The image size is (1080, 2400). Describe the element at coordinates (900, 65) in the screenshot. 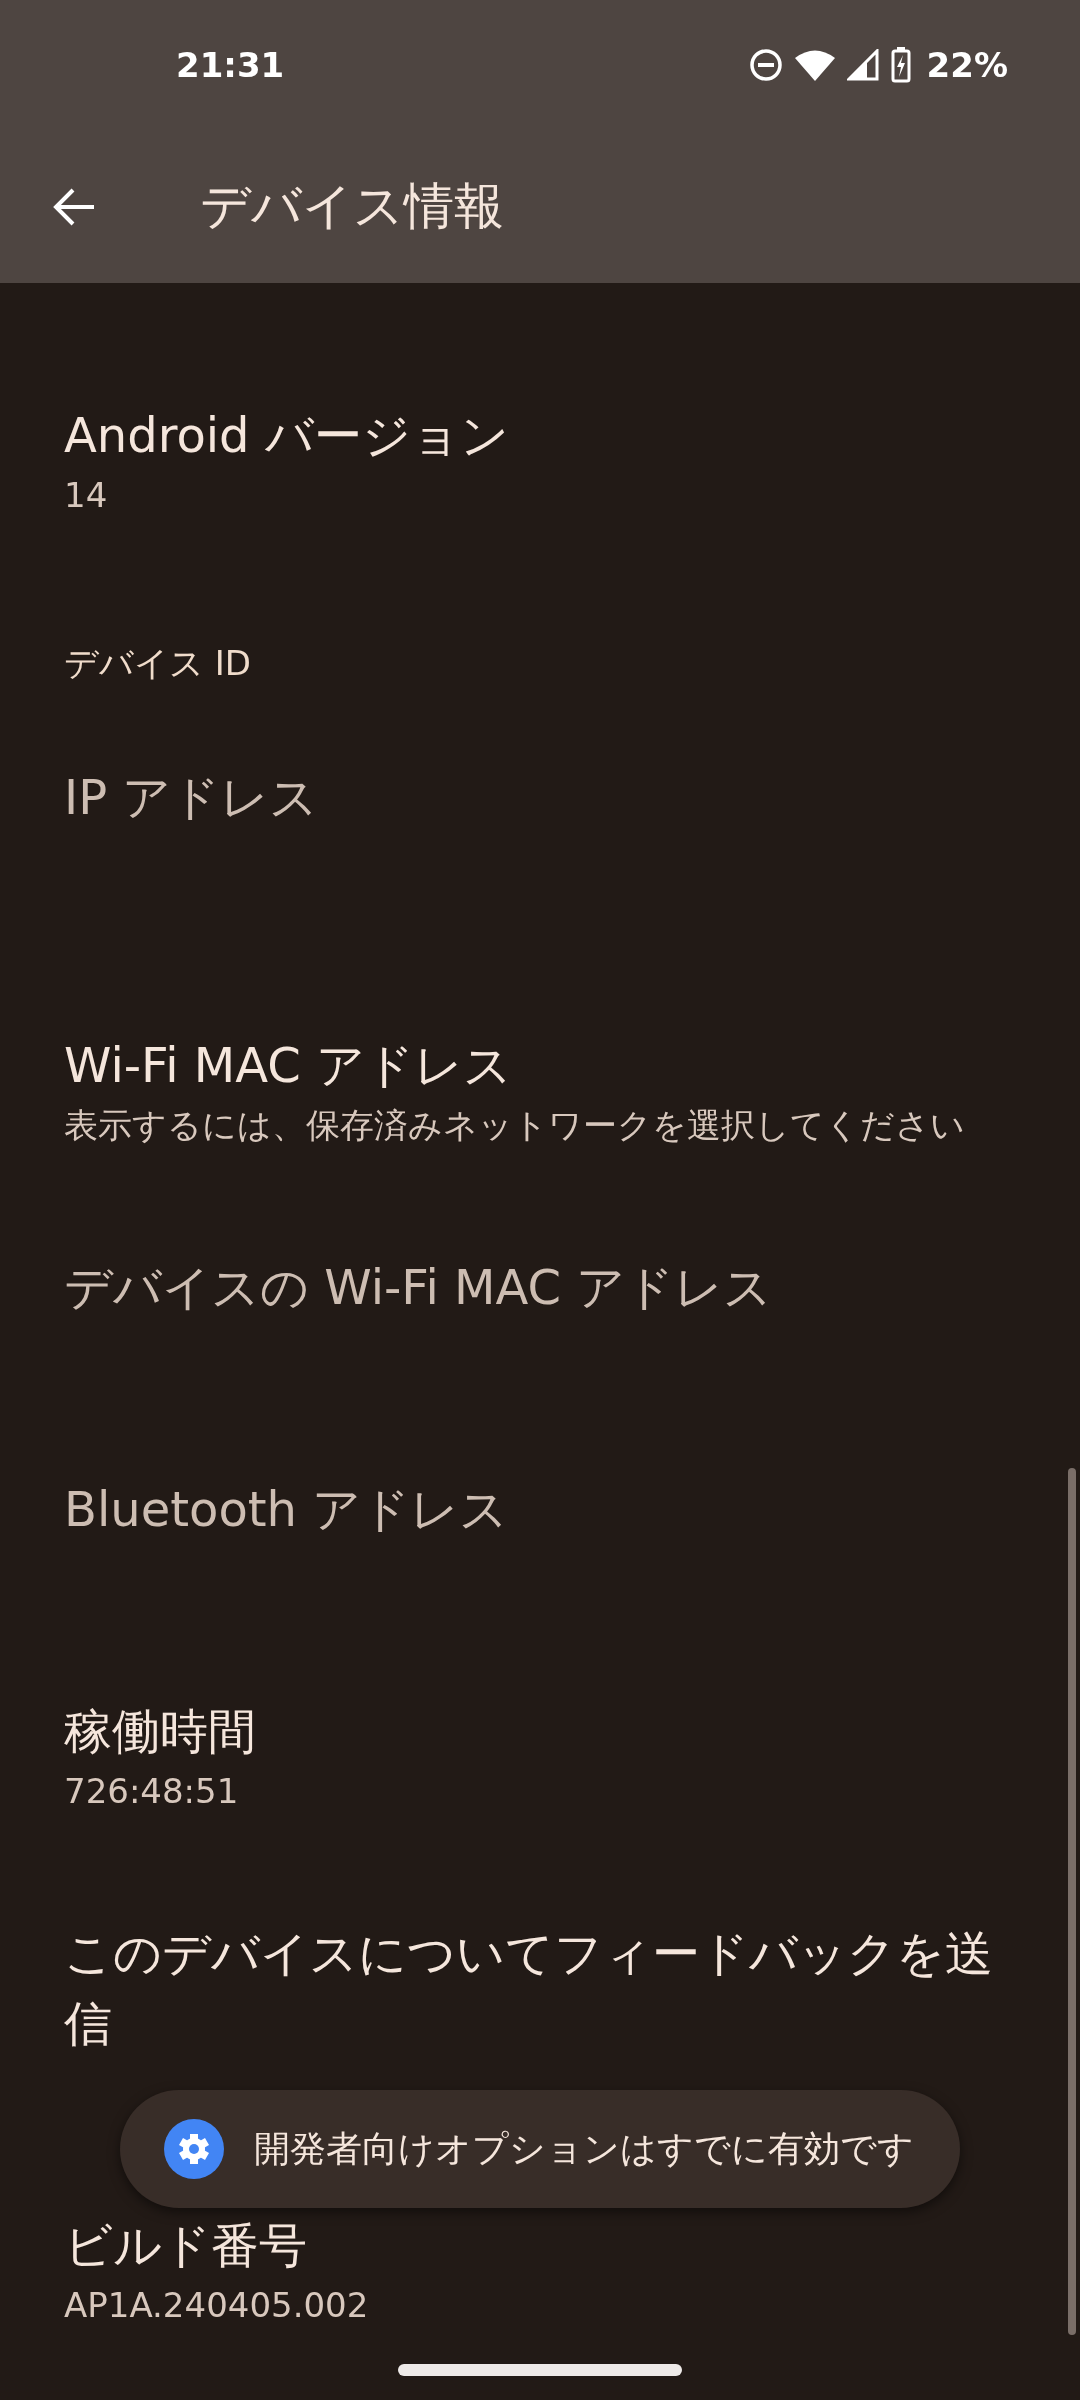

I see `battery-charging-icon` at that location.